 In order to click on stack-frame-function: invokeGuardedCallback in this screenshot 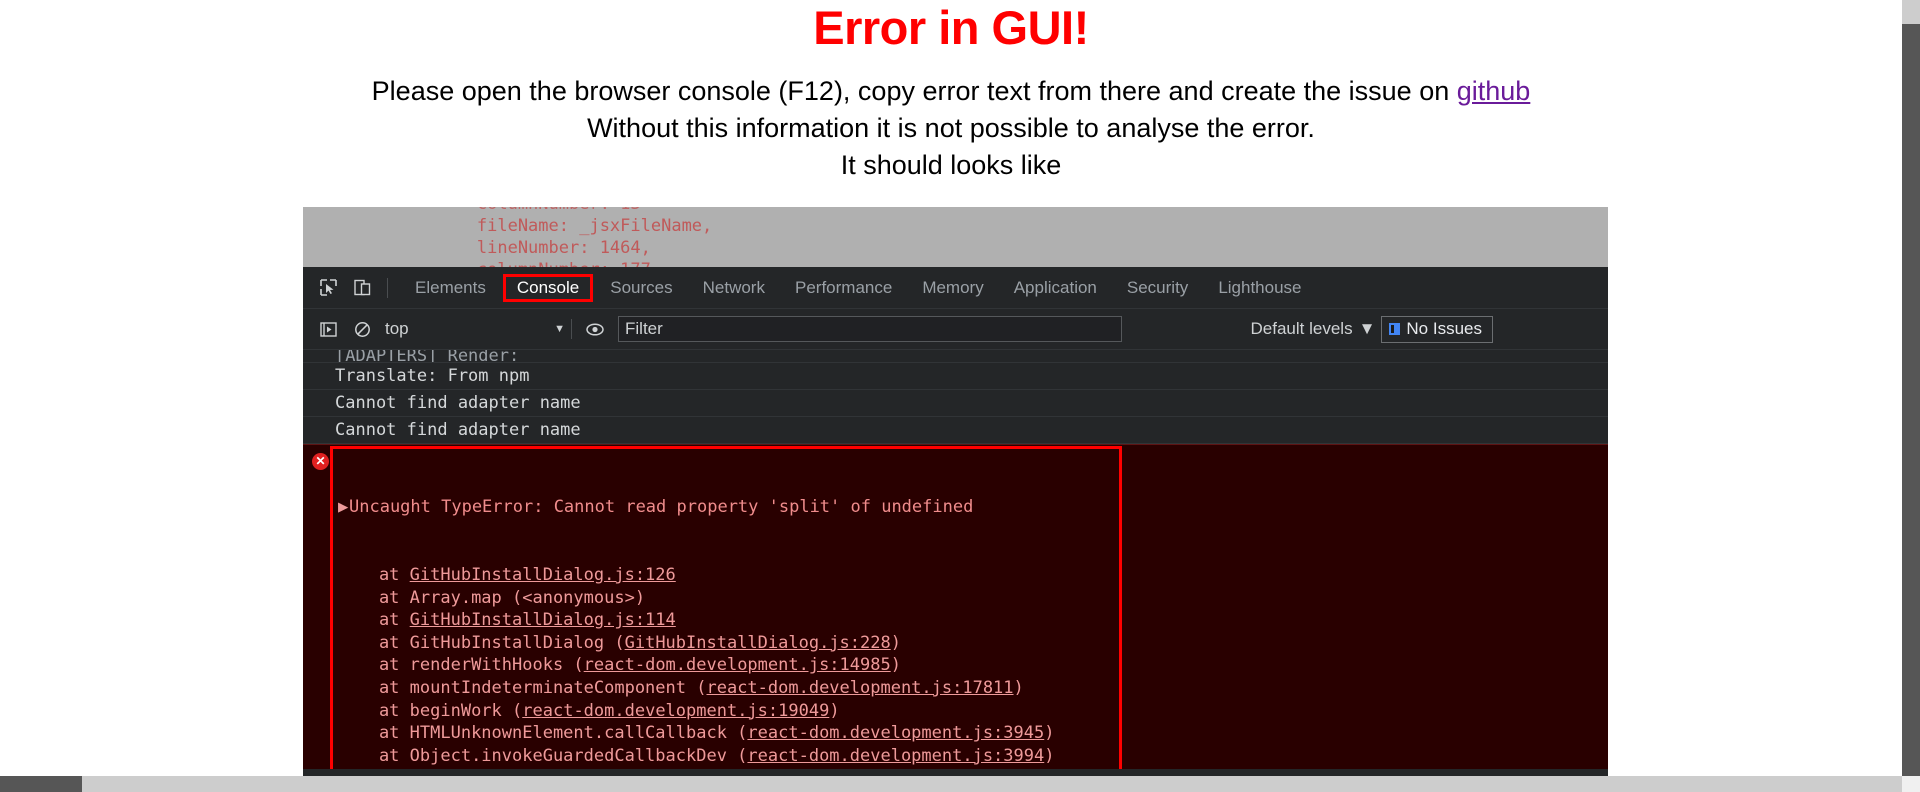, I will do `click(522, 768)`.